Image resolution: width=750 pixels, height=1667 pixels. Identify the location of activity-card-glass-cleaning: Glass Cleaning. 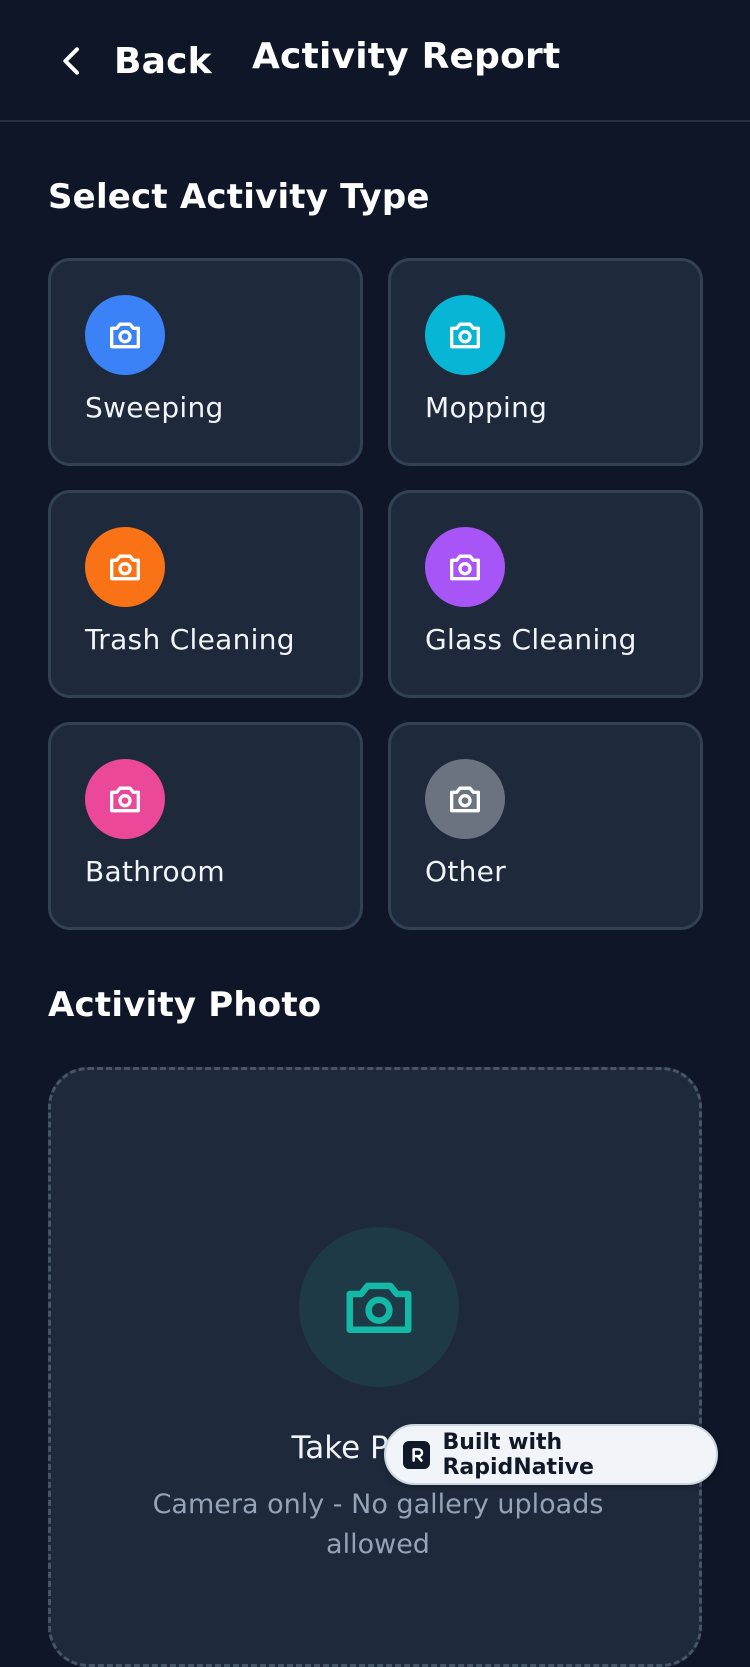
(545, 594).